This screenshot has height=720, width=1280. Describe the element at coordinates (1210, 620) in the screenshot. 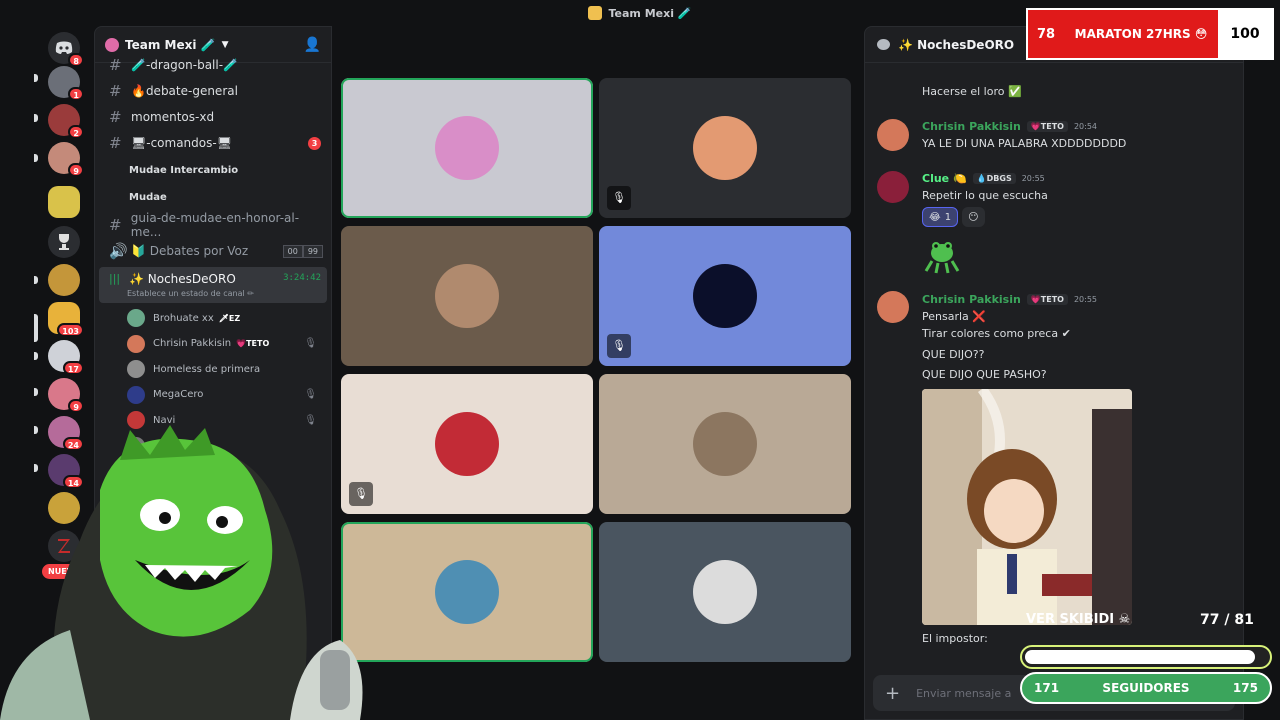

I see `goal-current: 77` at that location.